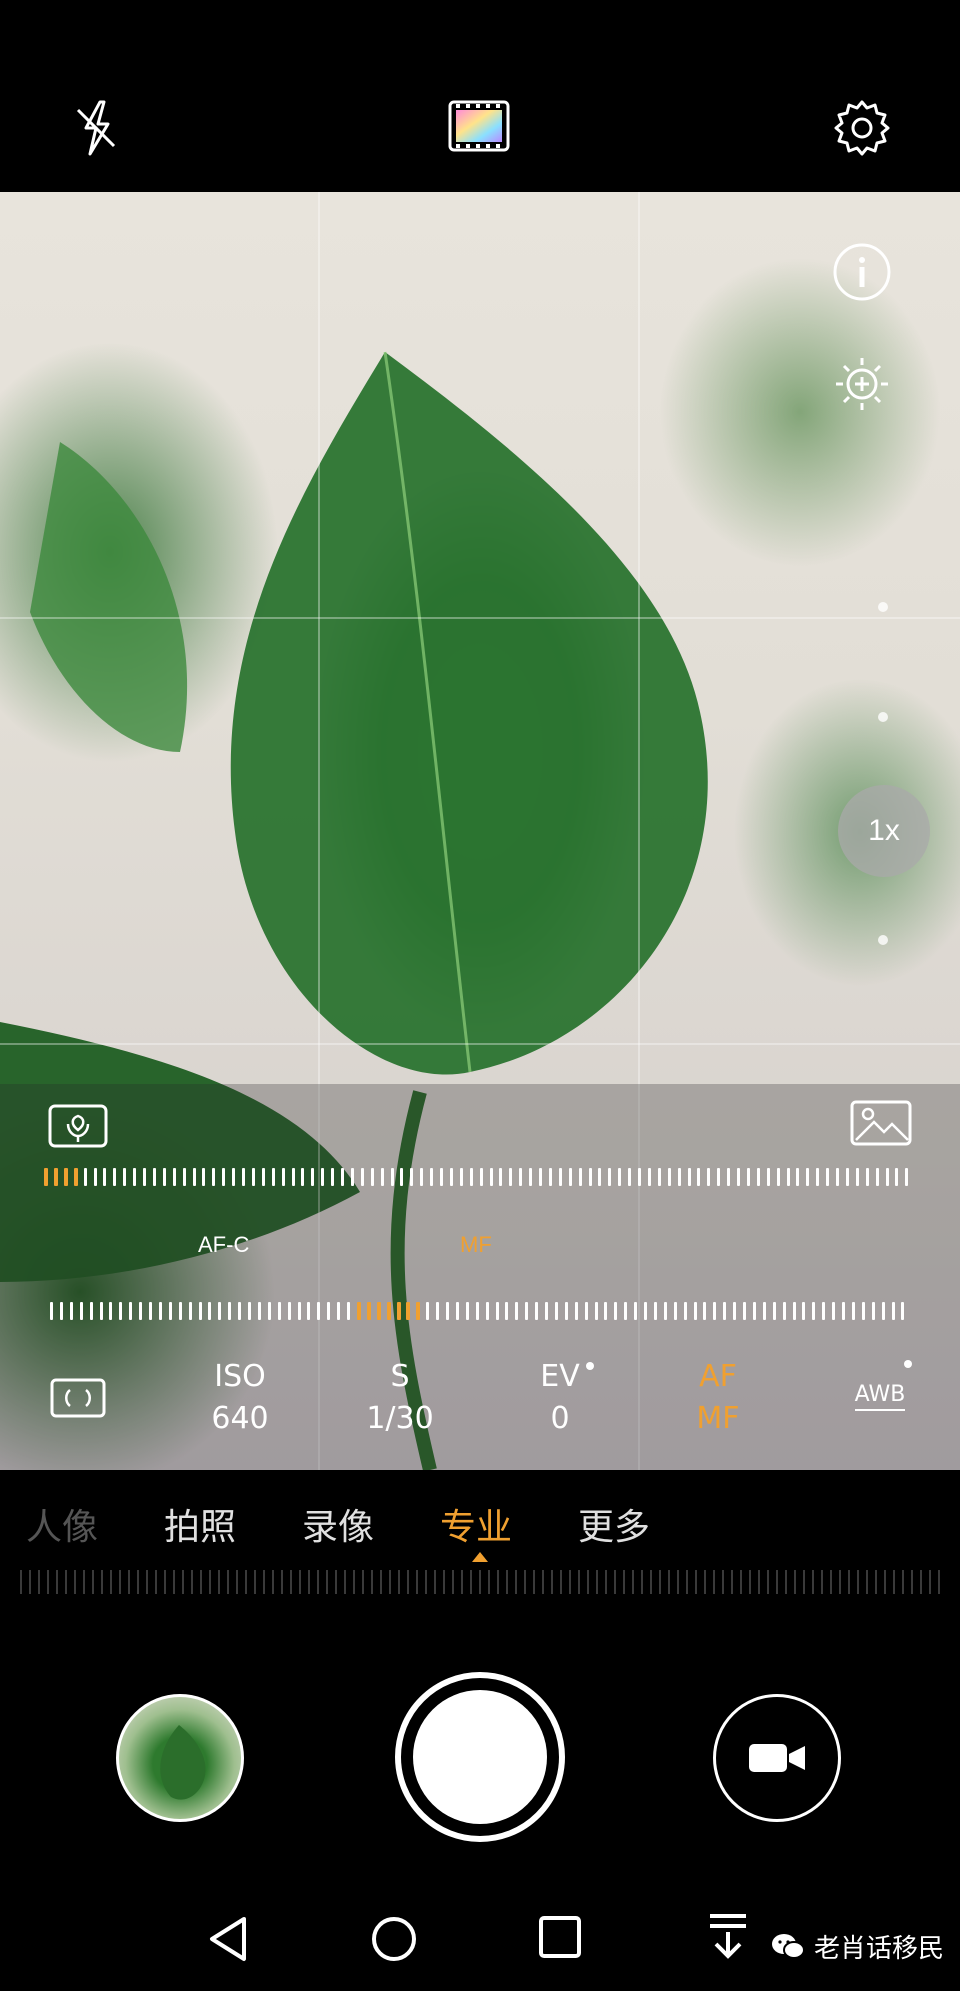 This screenshot has width=960, height=1991. I want to click on ev-param: EV 0, so click(560, 1398).